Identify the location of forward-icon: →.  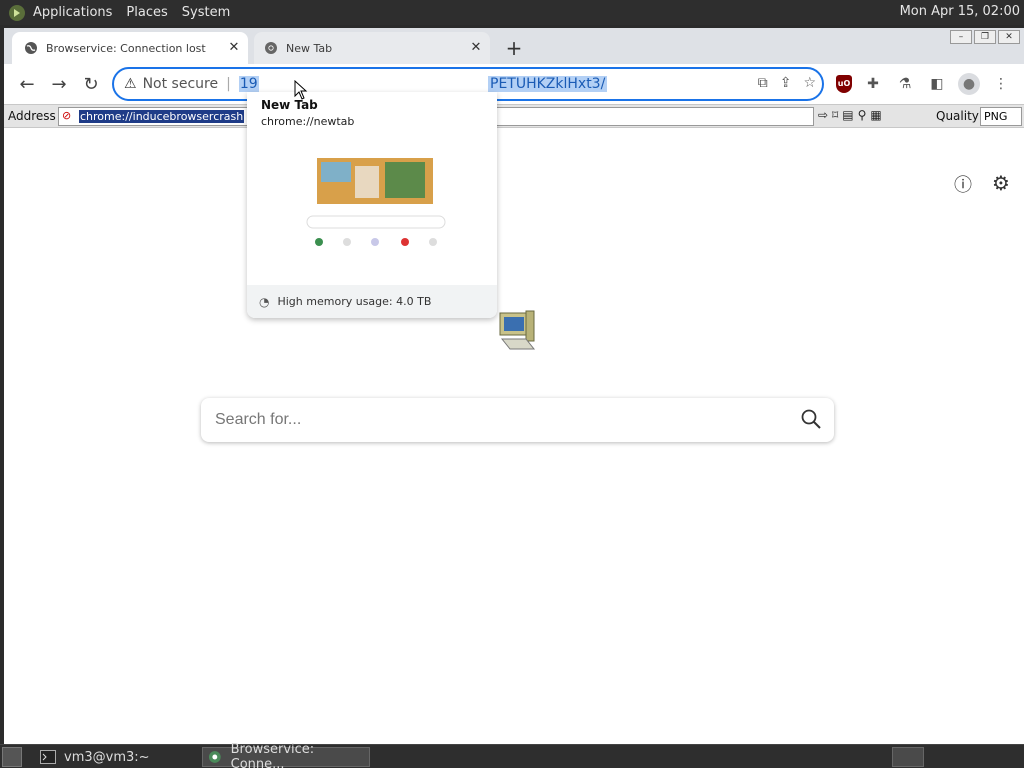
(59, 85).